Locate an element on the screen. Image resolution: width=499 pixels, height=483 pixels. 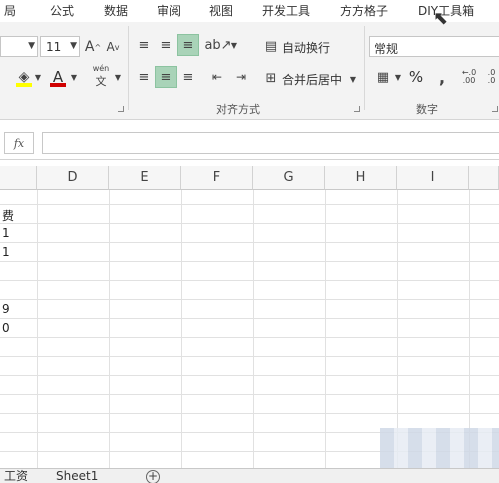
tab-review: 审阅 is located at coordinates (169, 10).